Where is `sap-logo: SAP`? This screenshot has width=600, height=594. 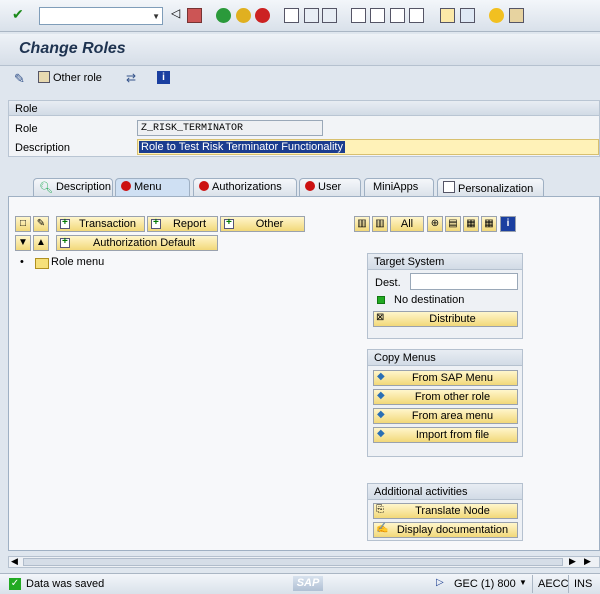 sap-logo: SAP is located at coordinates (308, 583).